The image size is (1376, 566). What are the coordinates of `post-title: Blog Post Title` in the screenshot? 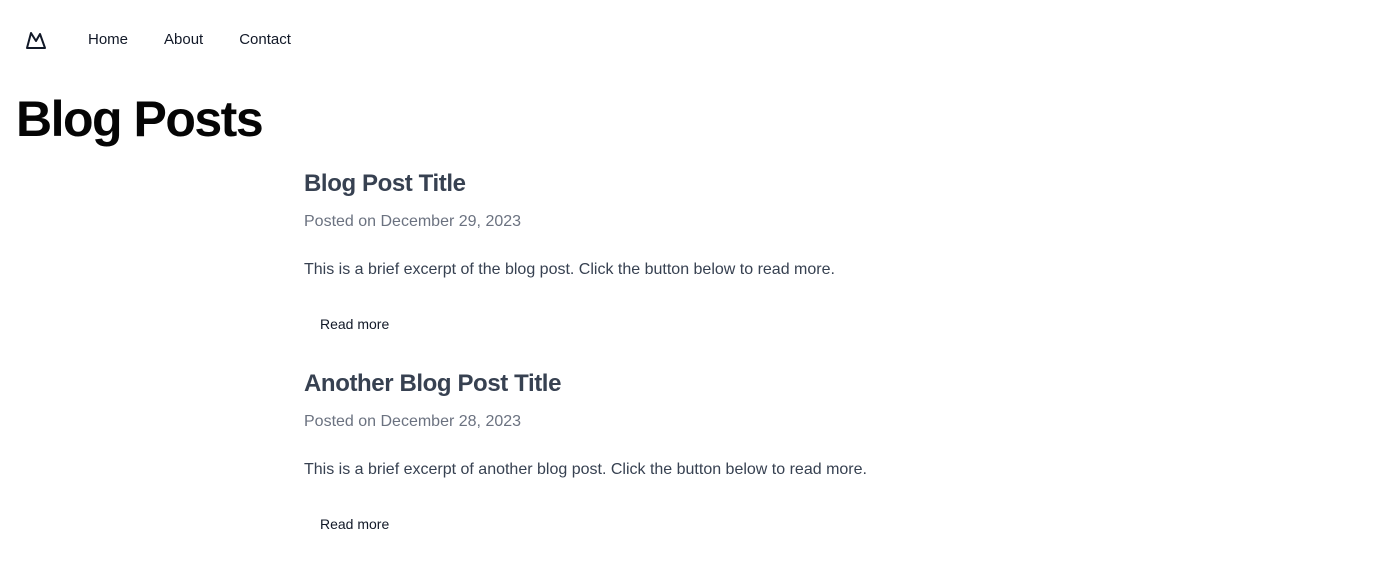 It's located at (385, 183).